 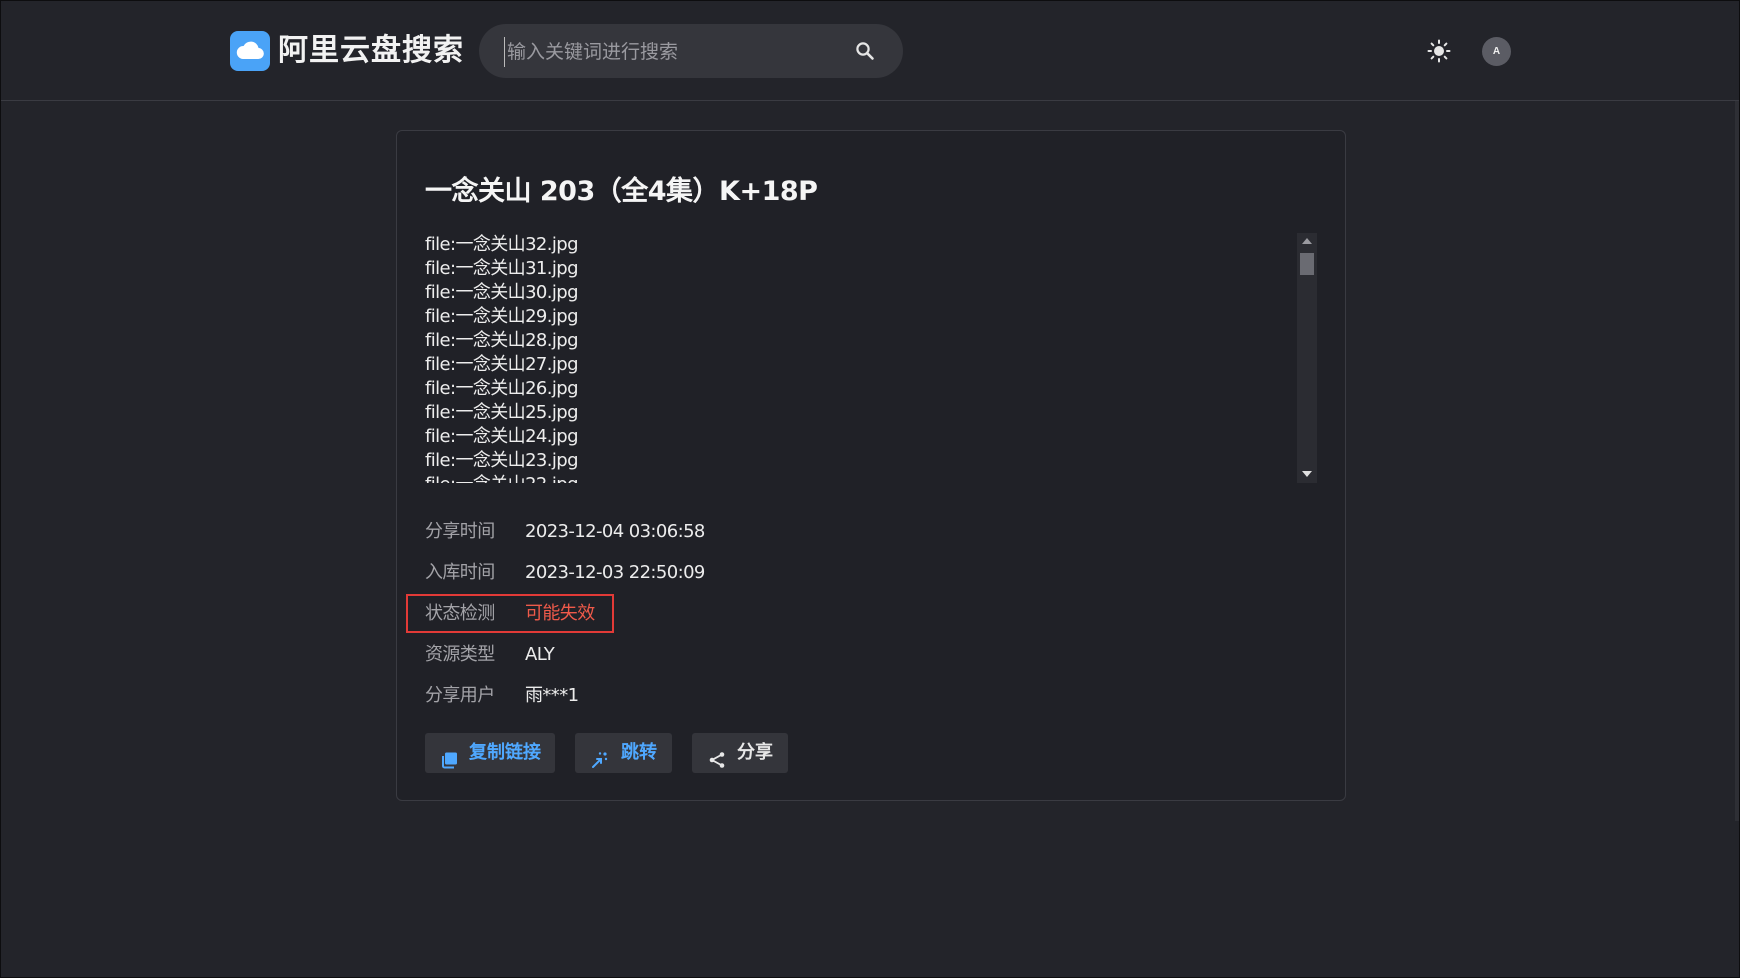 I want to click on list-item: file:一念关山22.jpg, so click(x=865, y=478).